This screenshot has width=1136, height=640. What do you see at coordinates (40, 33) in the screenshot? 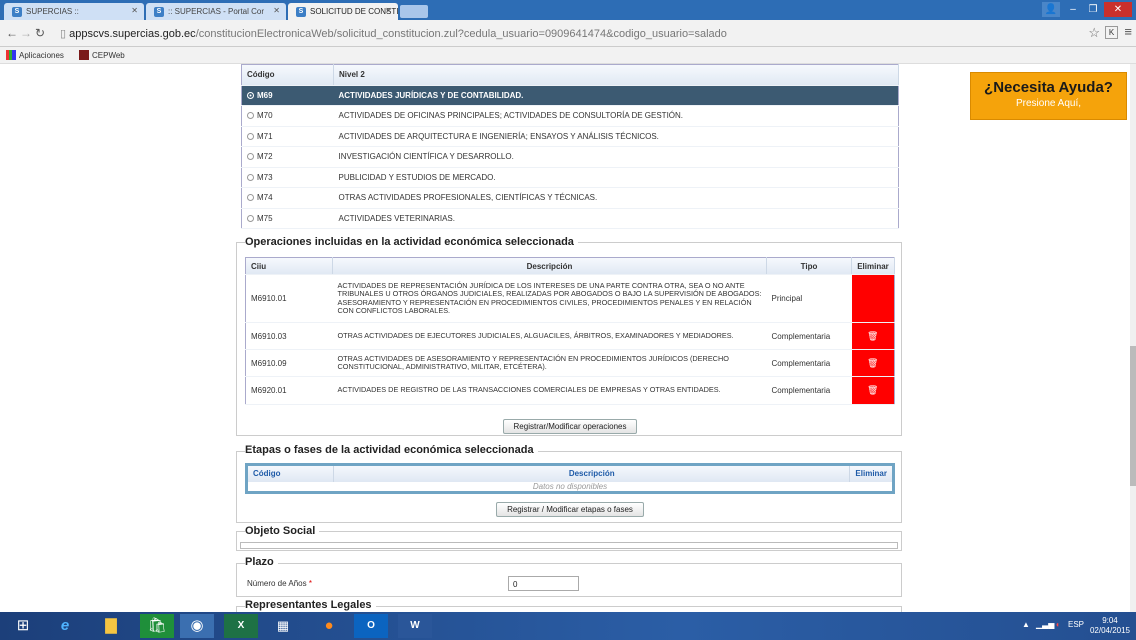
I see `reload-icon: ↻` at bounding box center [40, 33].